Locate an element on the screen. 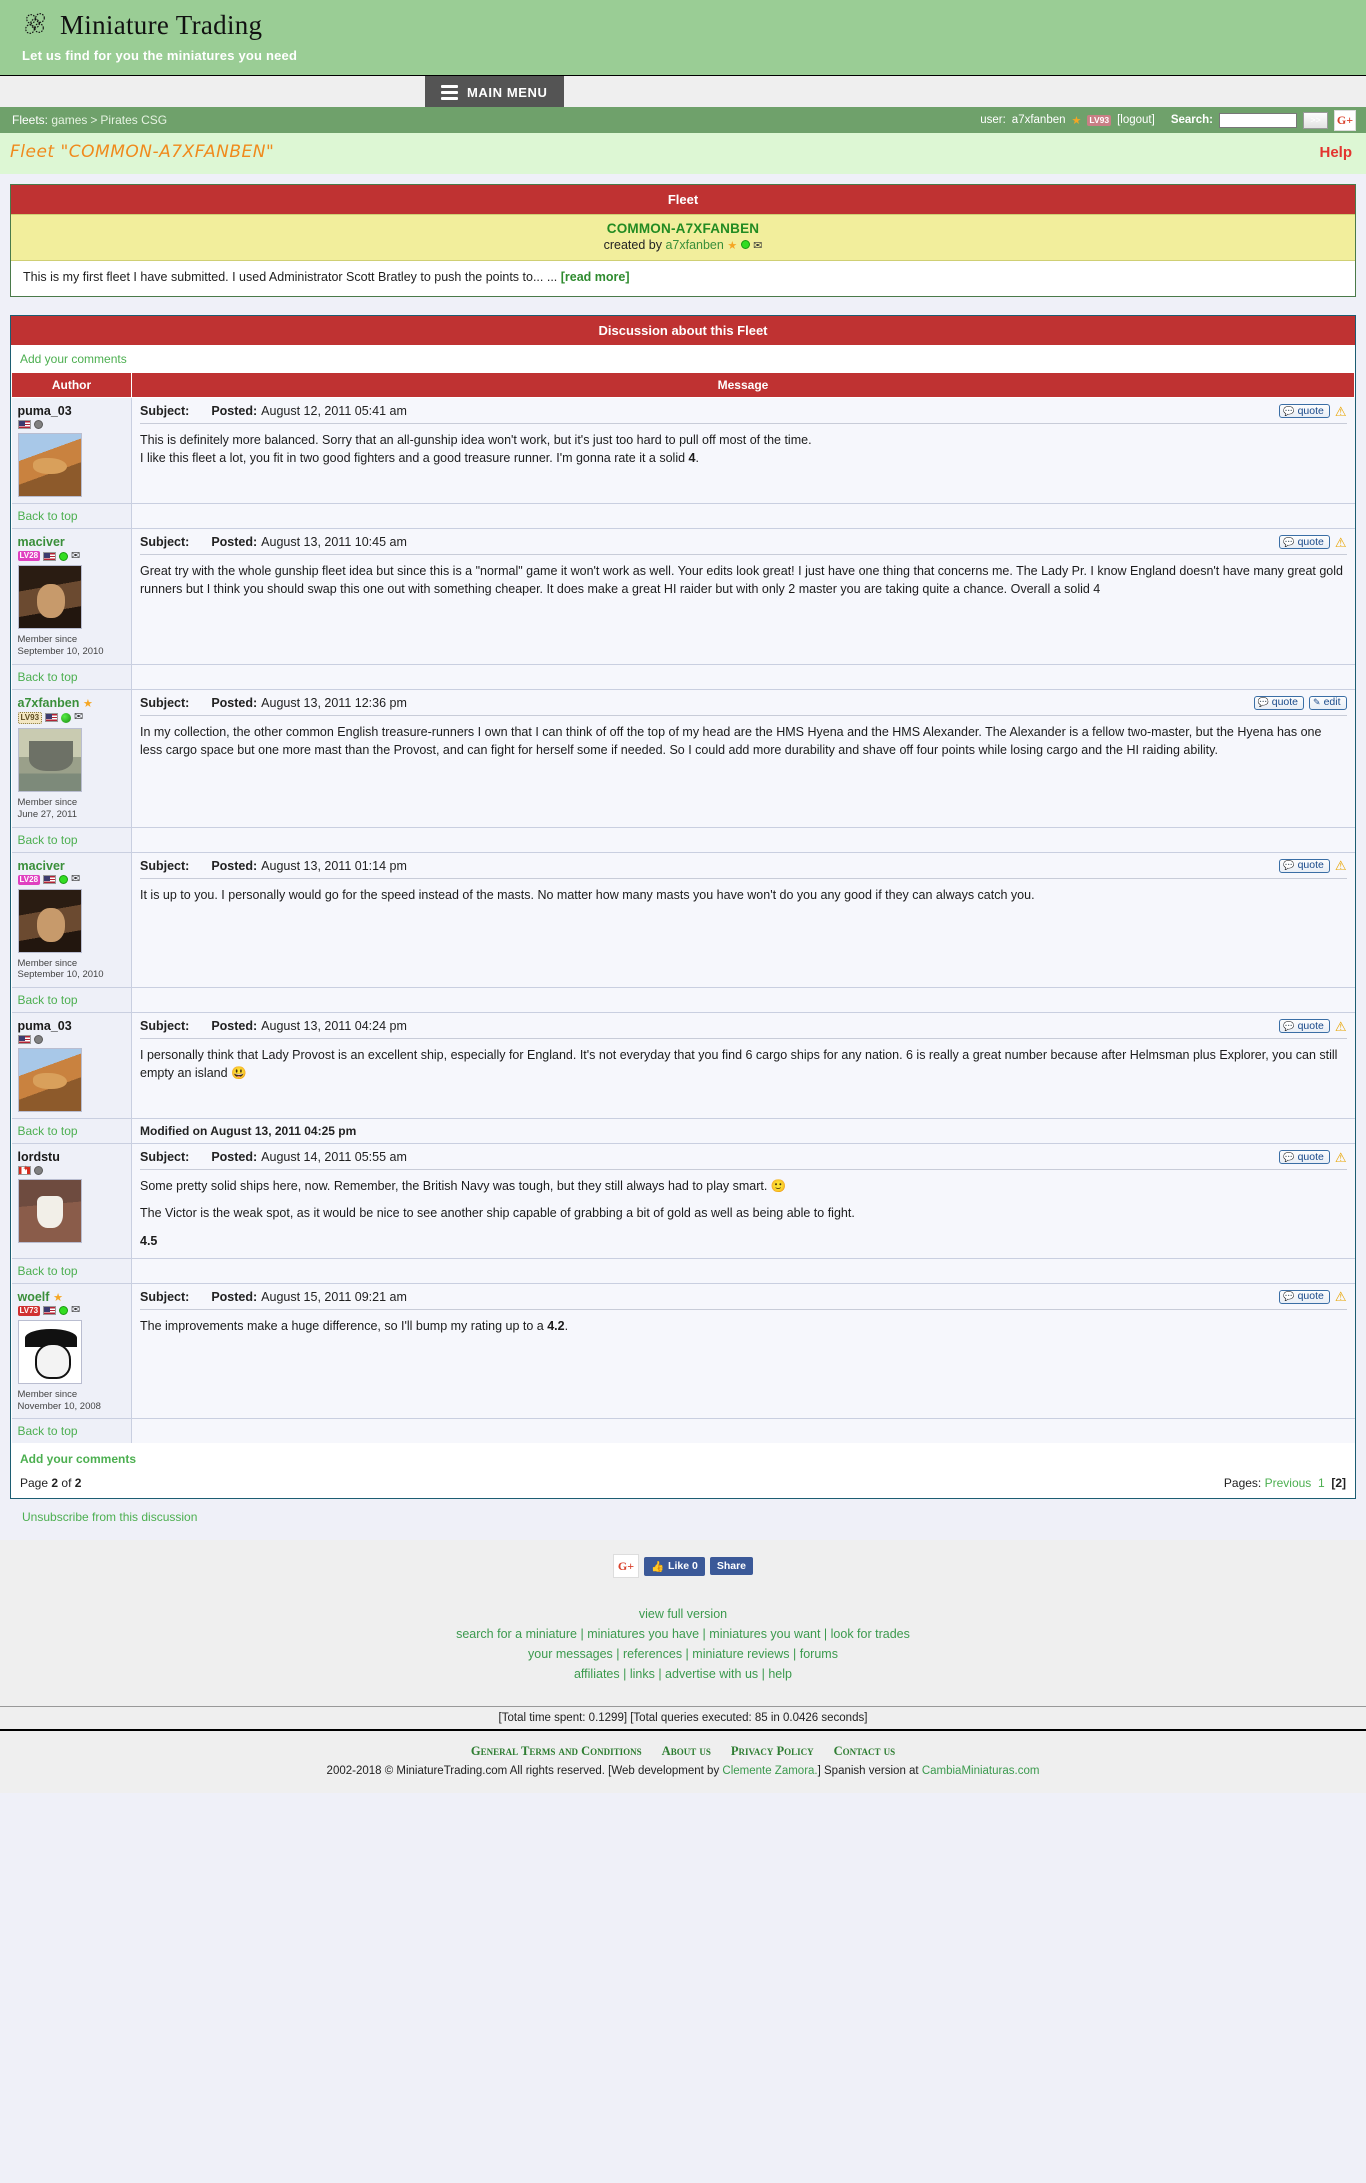  footer-link-r3-1: references is located at coordinates (652, 1654).